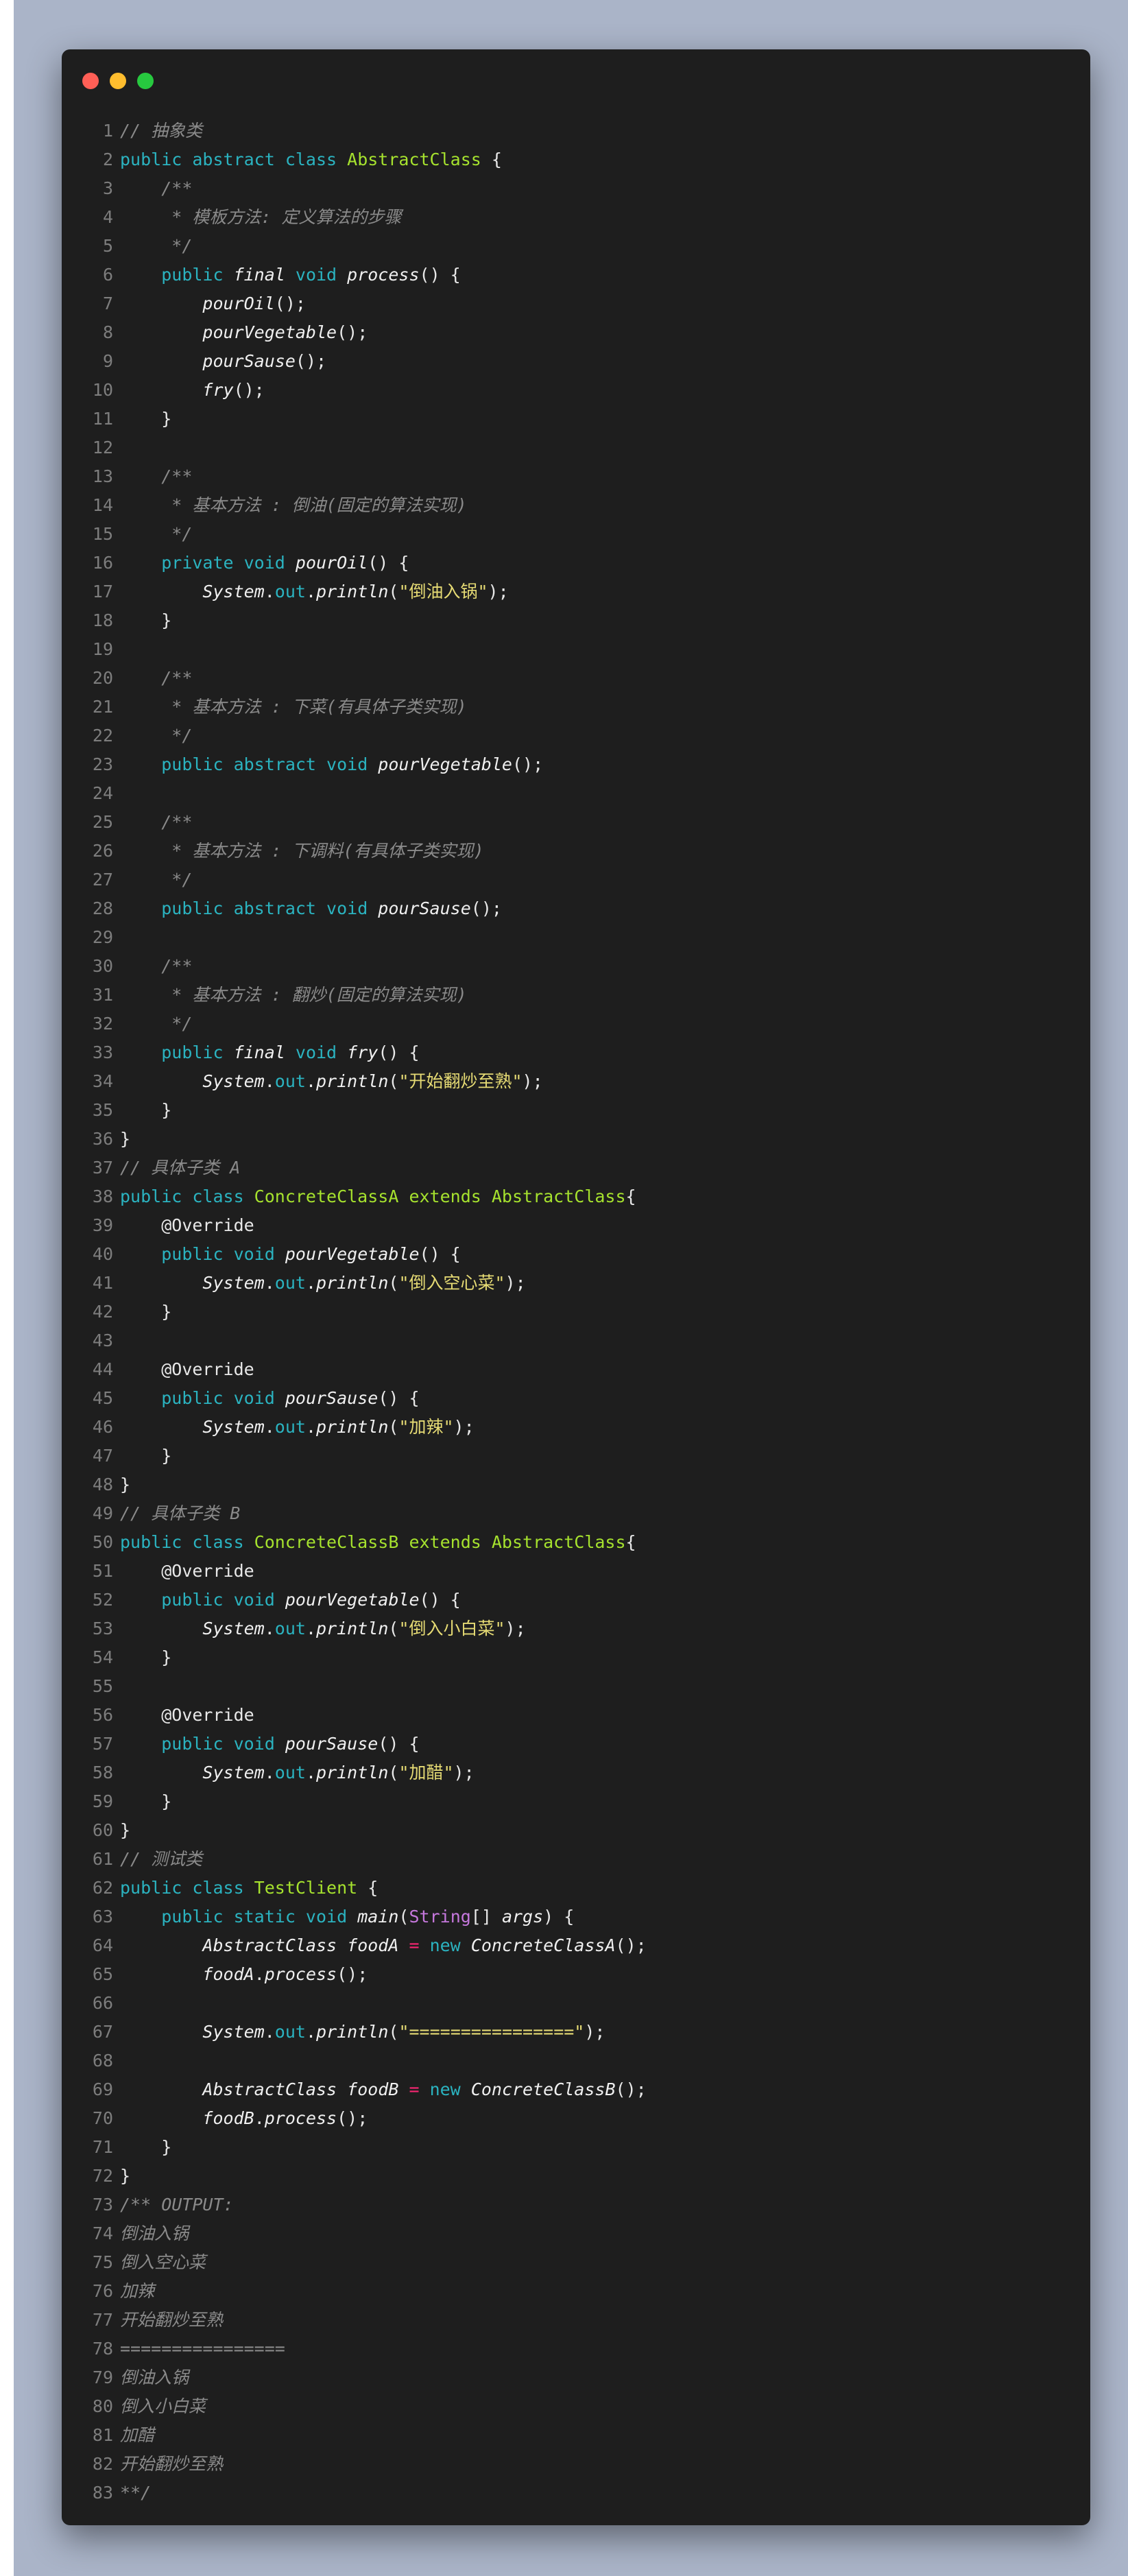  What do you see at coordinates (576, 1888) in the screenshot?
I see `code-line: 62 public class TestClient {` at bounding box center [576, 1888].